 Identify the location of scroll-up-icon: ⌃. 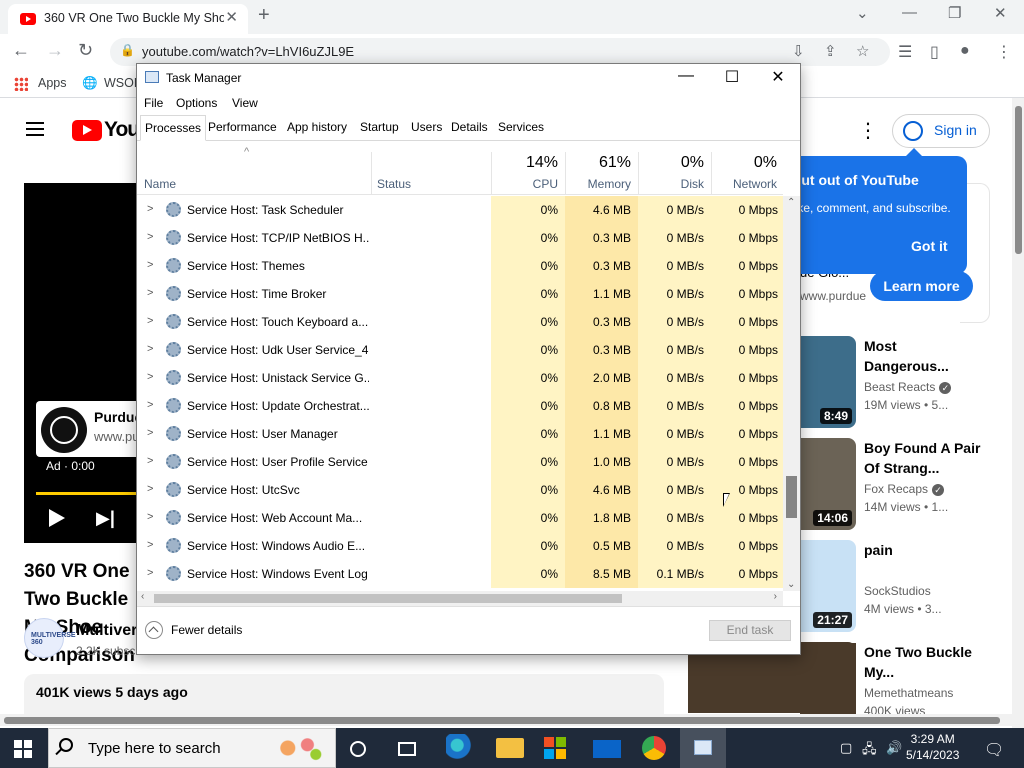
(791, 202).